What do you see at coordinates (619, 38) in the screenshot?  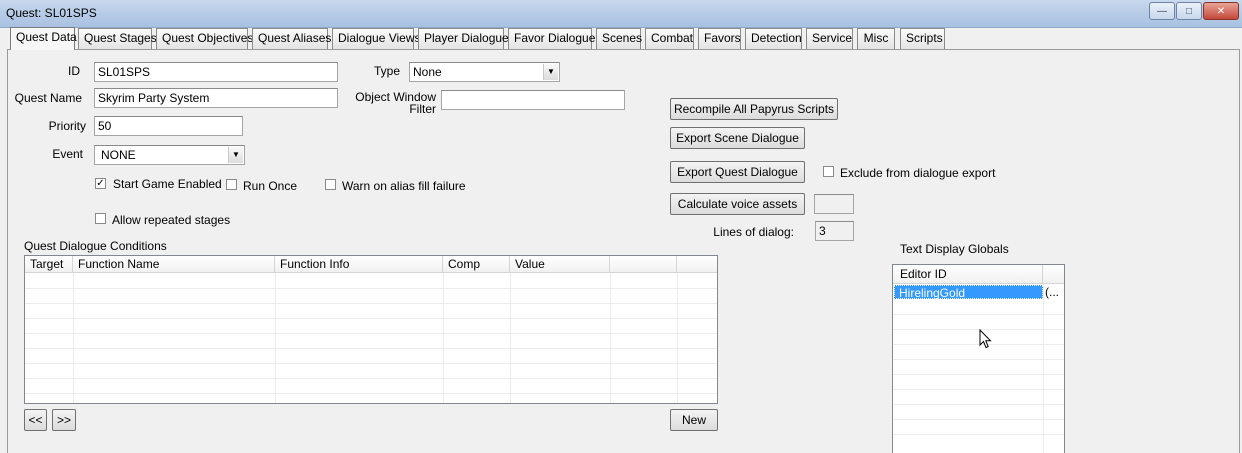 I see `tab-scenes: Scenes` at bounding box center [619, 38].